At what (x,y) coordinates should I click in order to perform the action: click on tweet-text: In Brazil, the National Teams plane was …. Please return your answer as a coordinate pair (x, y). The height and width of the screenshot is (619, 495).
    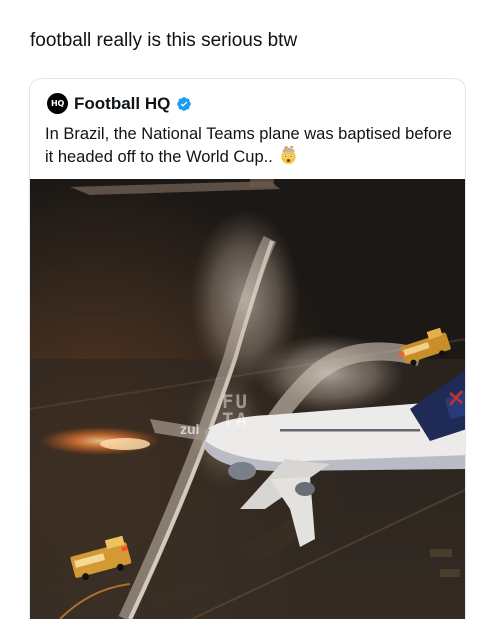
    Looking at the image, I should click on (250, 146).